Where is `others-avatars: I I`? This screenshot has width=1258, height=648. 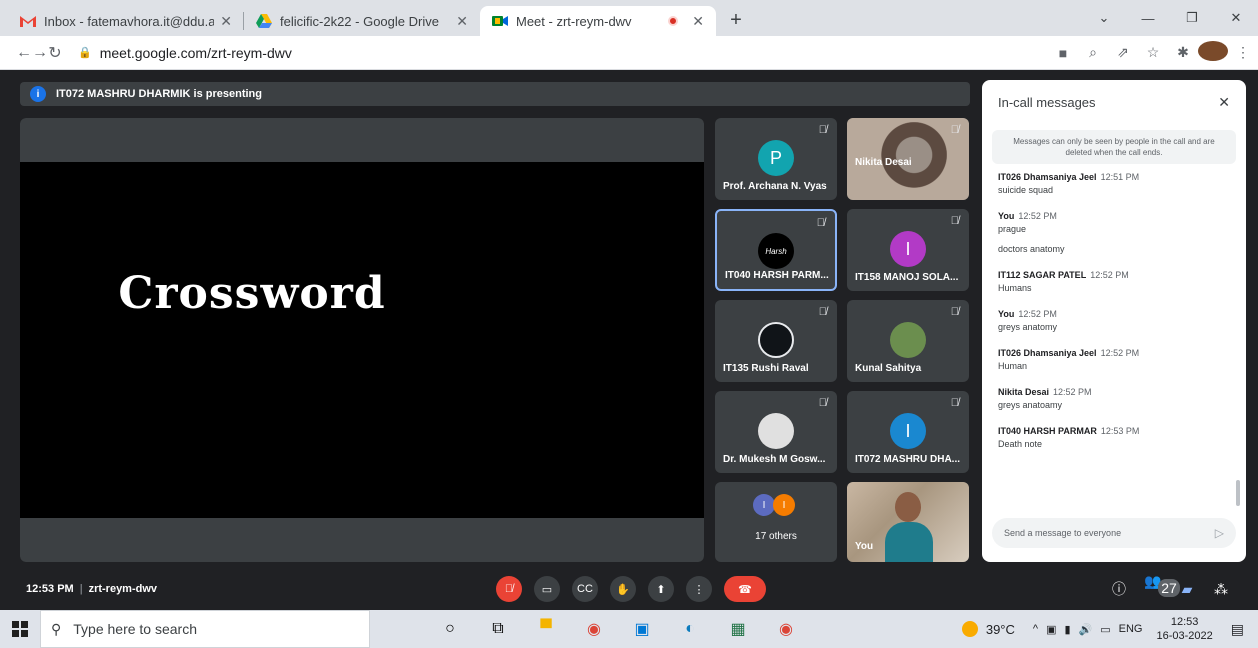 others-avatars: I I is located at coordinates (774, 505).